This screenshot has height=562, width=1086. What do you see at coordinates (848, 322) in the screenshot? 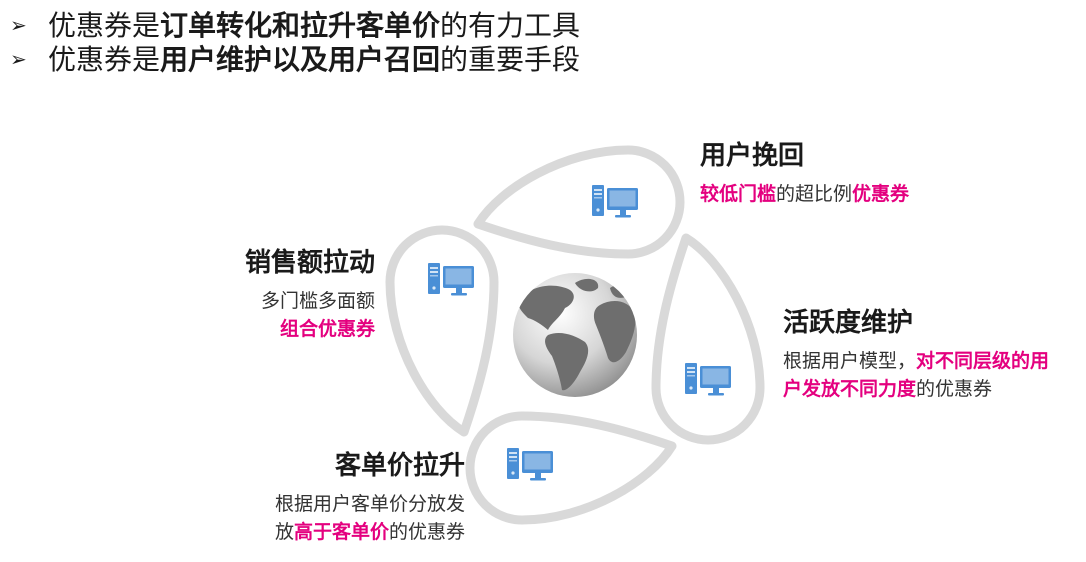
I see `feature-title: 活跃度维护` at bounding box center [848, 322].